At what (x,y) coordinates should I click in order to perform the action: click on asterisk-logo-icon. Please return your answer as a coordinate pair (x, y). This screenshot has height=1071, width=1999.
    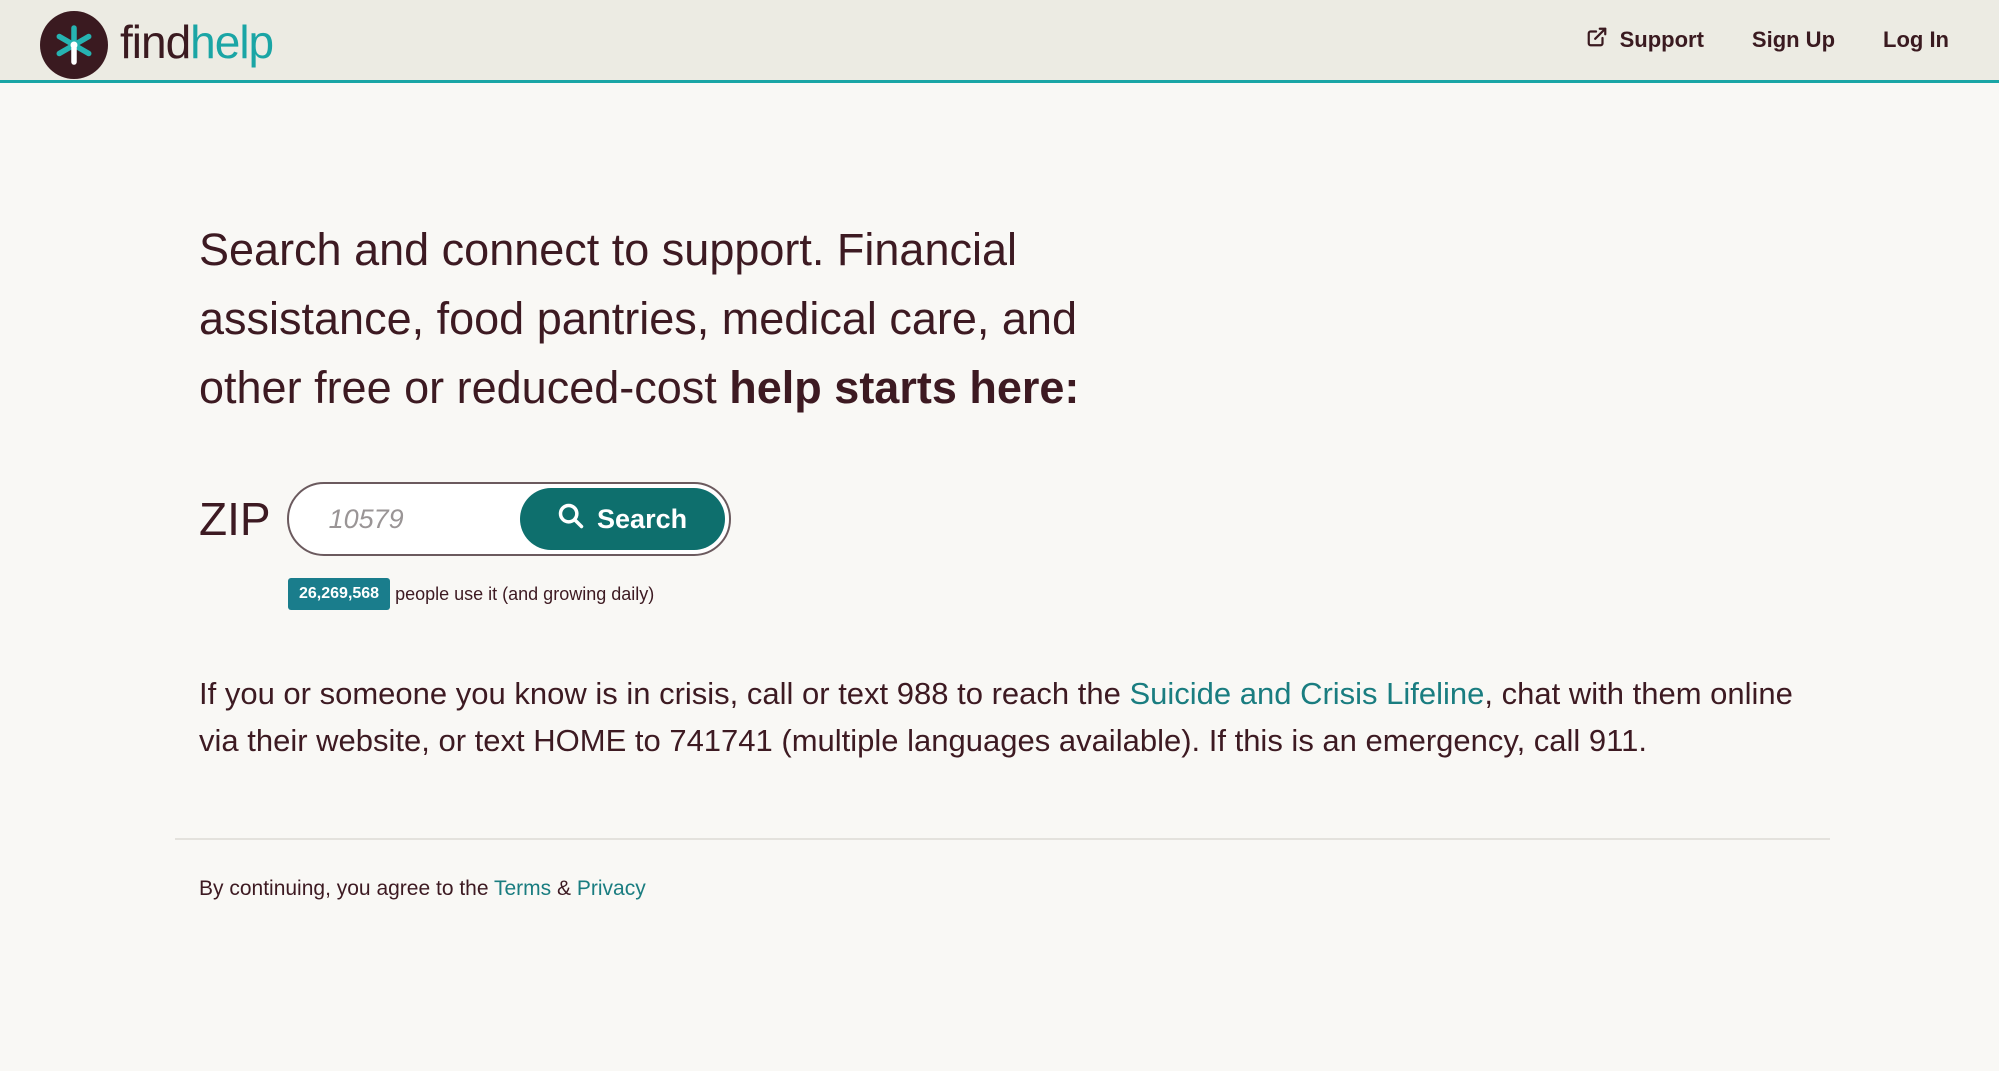
    Looking at the image, I should click on (74, 45).